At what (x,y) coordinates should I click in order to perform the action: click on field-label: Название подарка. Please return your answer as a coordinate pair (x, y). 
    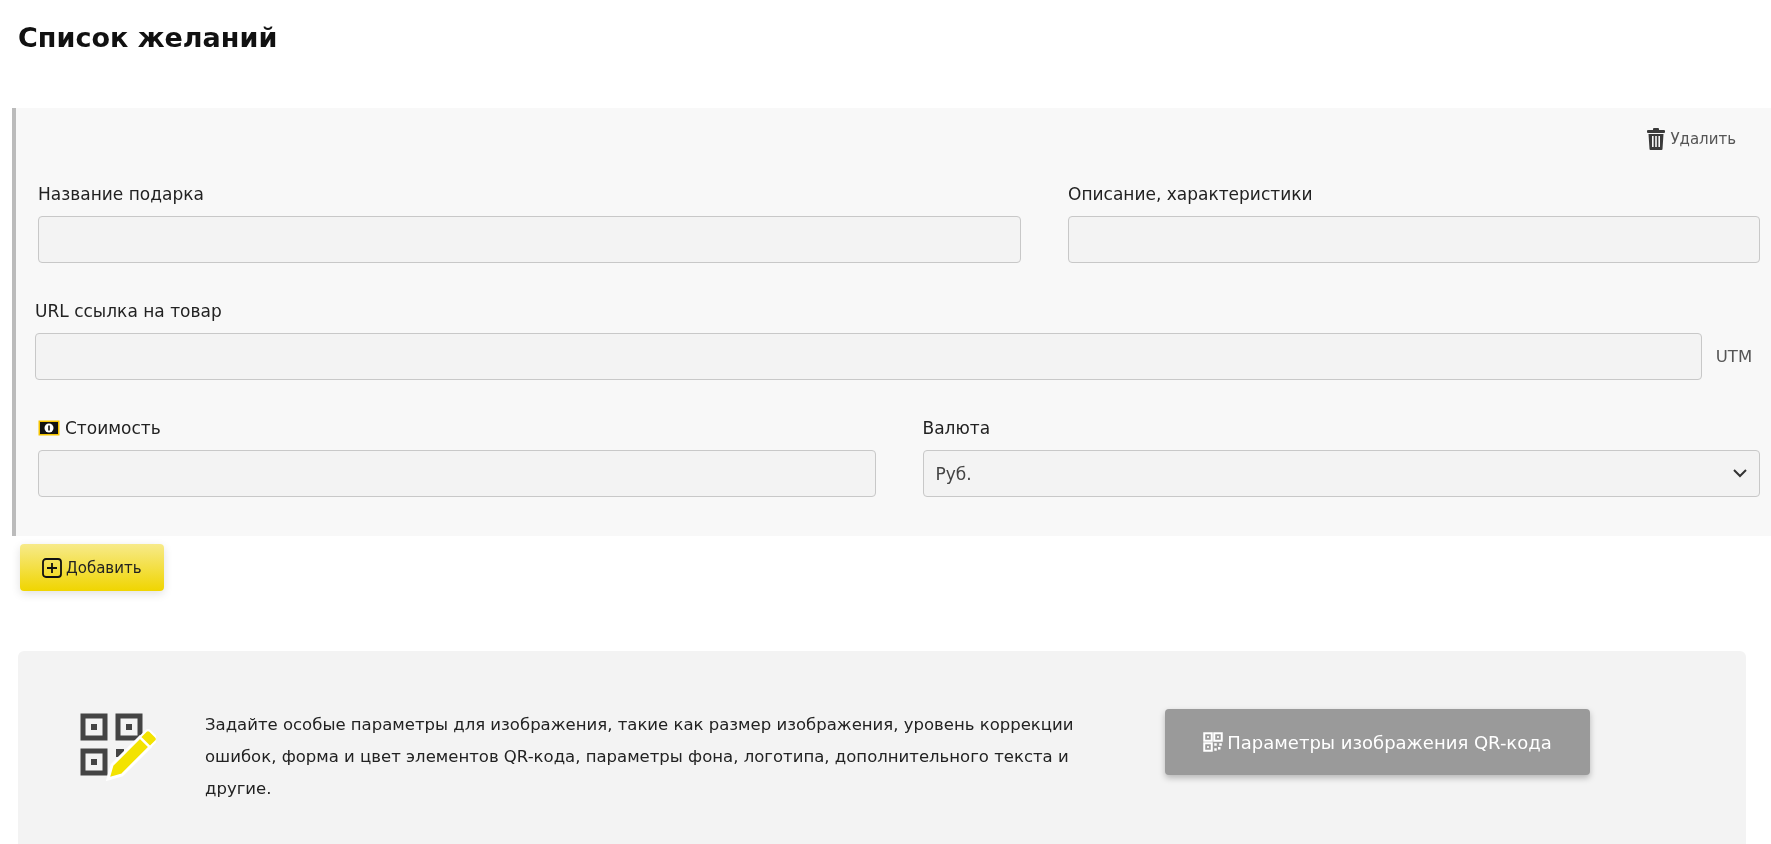
    Looking at the image, I should click on (121, 194).